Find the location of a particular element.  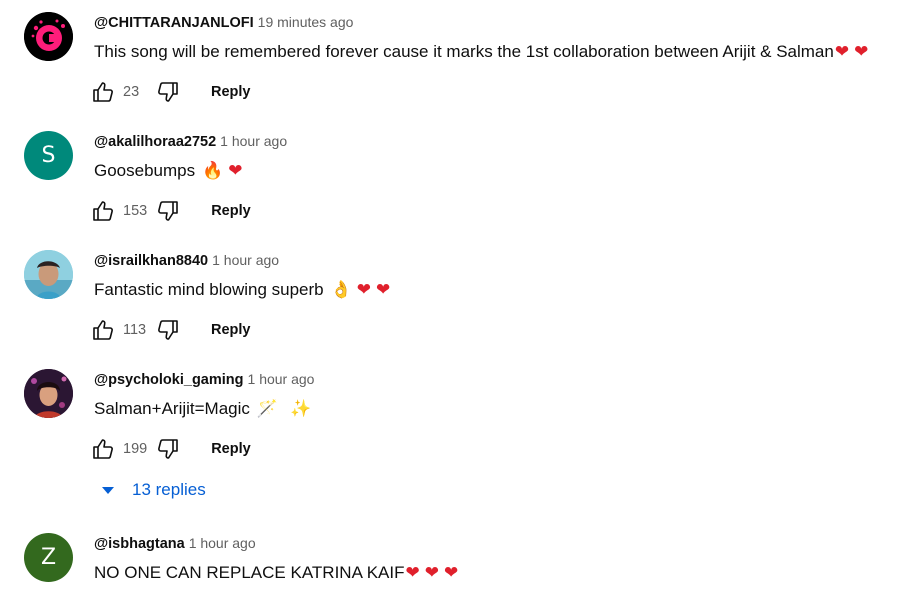

comment-header: @CHITTARANJANLOFI 19 minutes ago is located at coordinates (223, 22).